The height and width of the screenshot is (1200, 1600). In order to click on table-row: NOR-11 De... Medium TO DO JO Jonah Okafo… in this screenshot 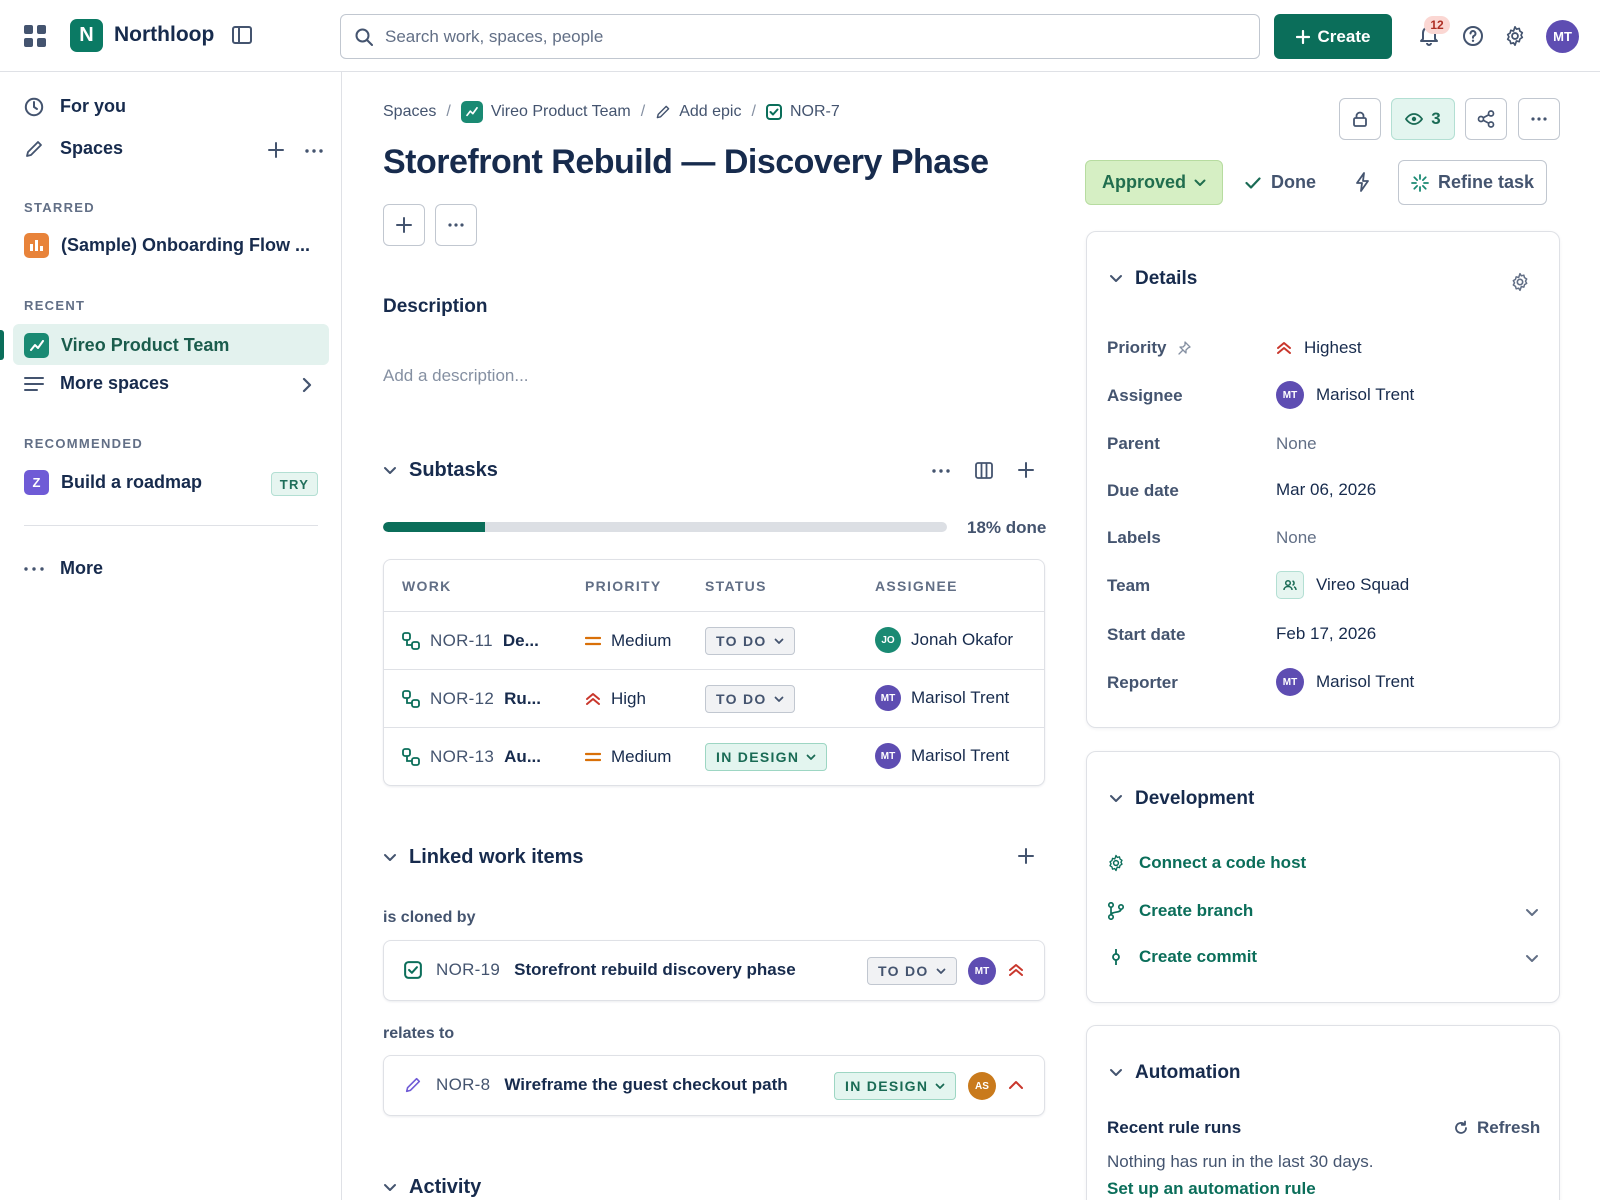, I will do `click(714, 640)`.